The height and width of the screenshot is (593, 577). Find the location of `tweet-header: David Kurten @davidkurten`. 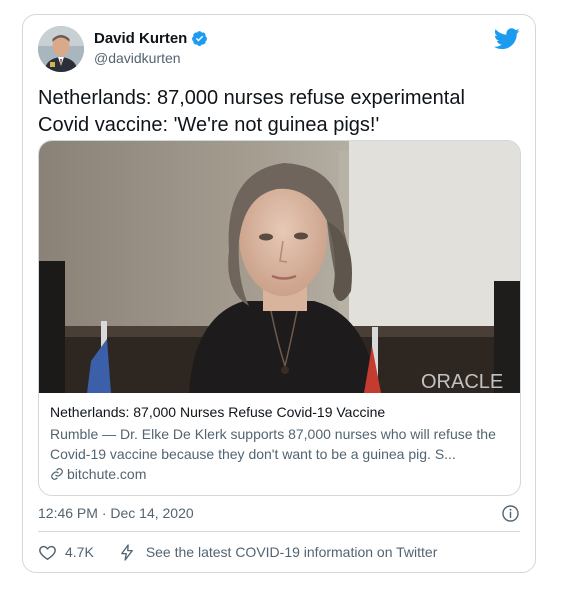

tweet-header: David Kurten @davidkurten is located at coordinates (279, 51).